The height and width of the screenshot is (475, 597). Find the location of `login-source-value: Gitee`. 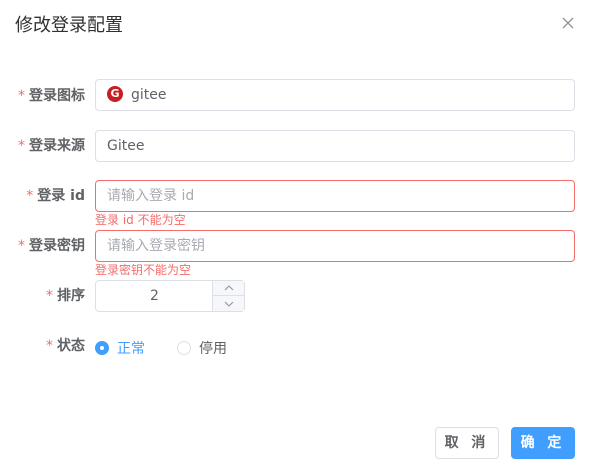

login-source-value: Gitee is located at coordinates (126, 146).